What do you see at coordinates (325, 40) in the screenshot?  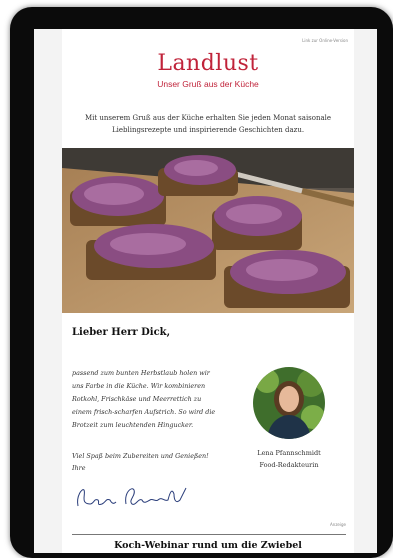 I see `online-version-link: Link zur Online-Version` at bounding box center [325, 40].